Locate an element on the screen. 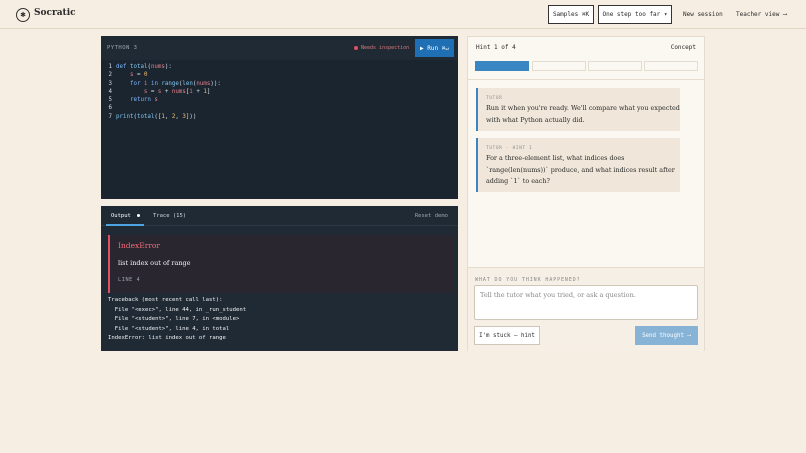  code-line: 3 for i in range(len(nums)): is located at coordinates (279, 84).